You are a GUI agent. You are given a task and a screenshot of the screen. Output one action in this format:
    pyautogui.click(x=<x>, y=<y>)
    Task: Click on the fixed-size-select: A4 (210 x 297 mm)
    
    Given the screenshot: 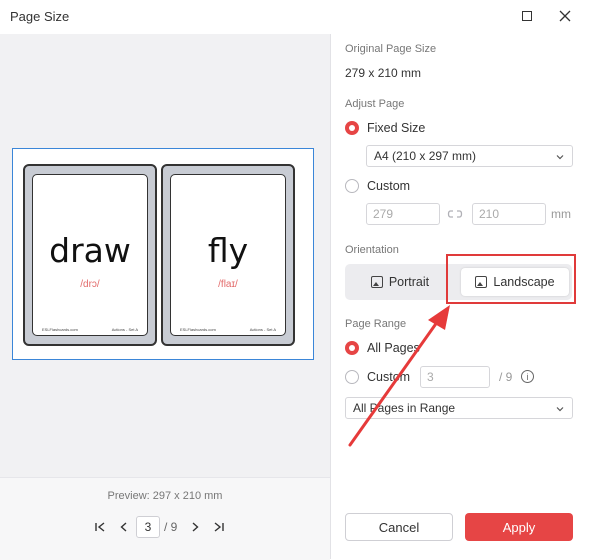 What is the action you would take?
    pyautogui.click(x=469, y=156)
    